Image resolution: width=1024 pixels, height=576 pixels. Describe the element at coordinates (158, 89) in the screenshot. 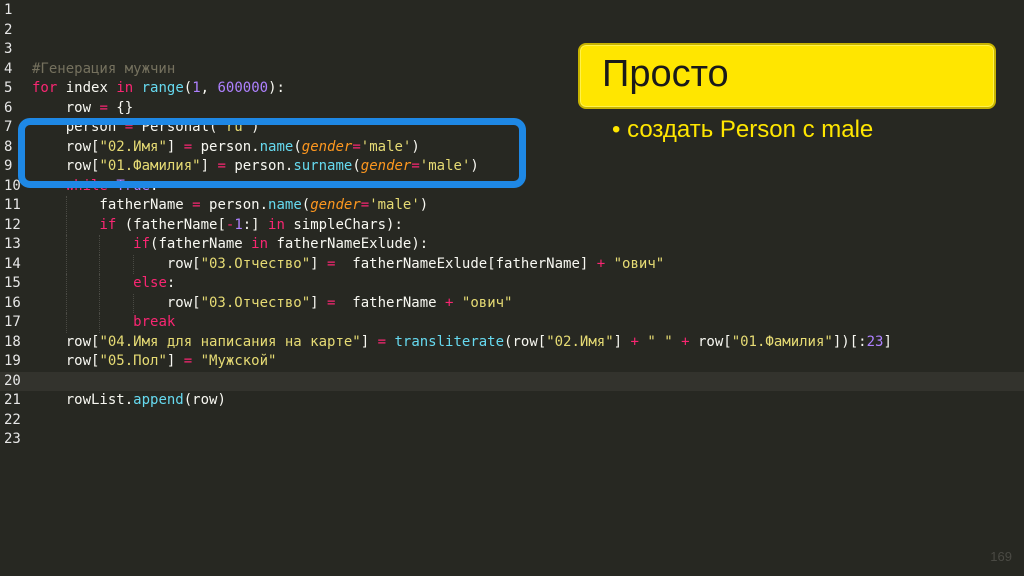

I see `code-text: for index in range(1, 600000):` at that location.